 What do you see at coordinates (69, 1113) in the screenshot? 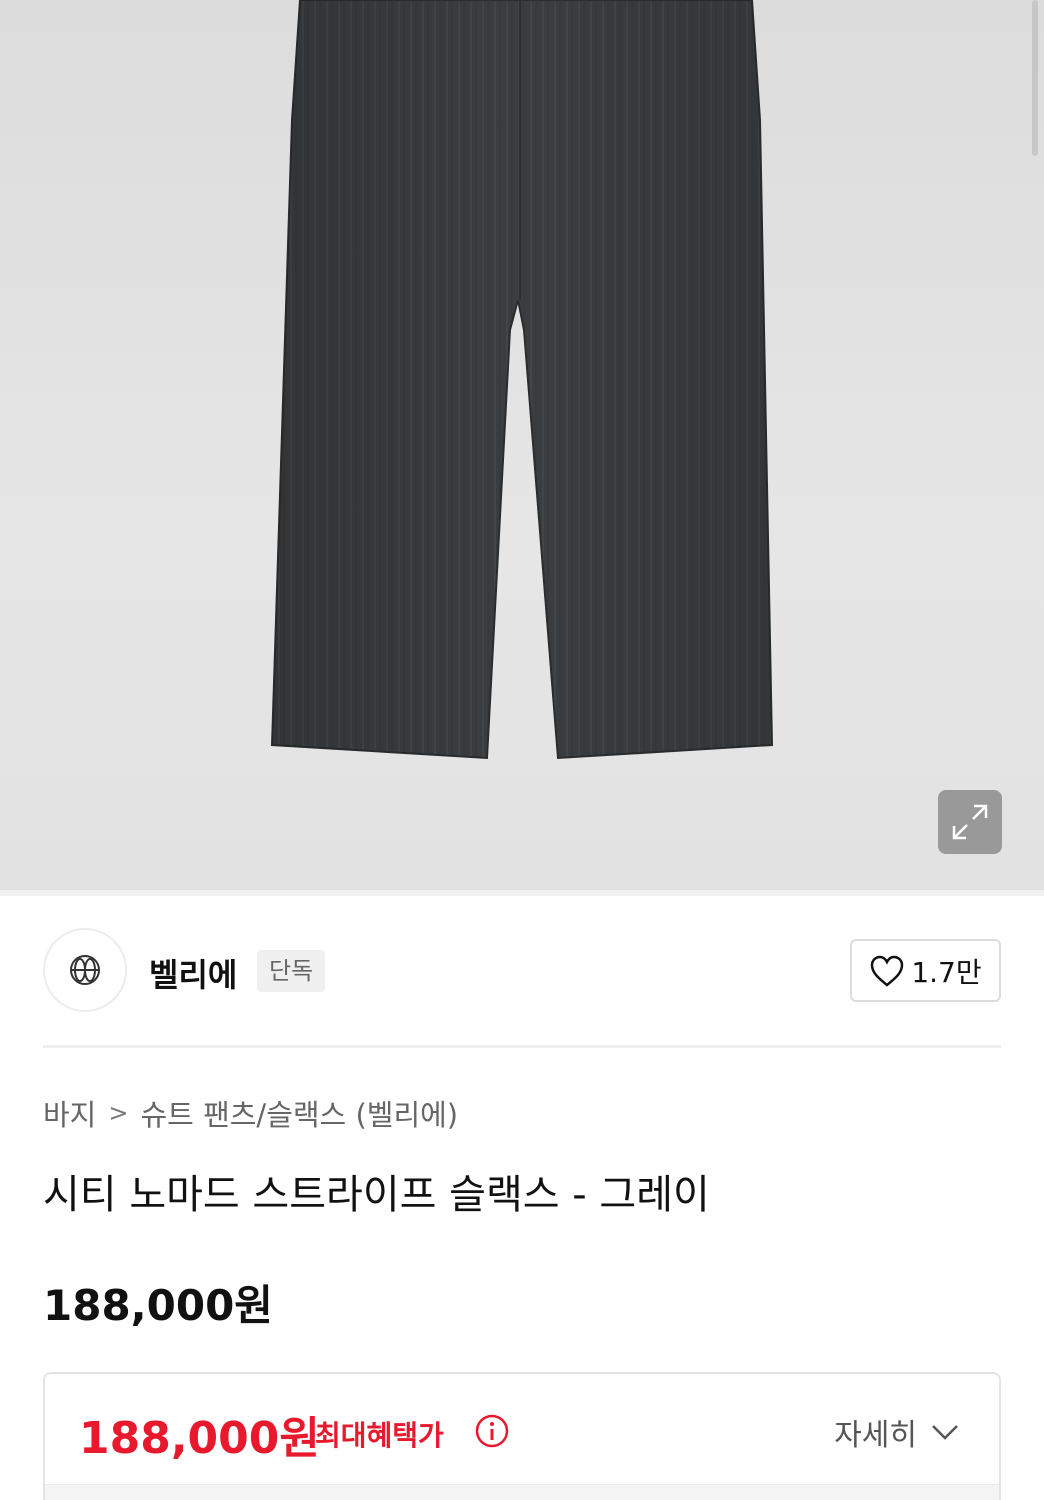
I see `breadcrumb-item-pants: 바지` at bounding box center [69, 1113].